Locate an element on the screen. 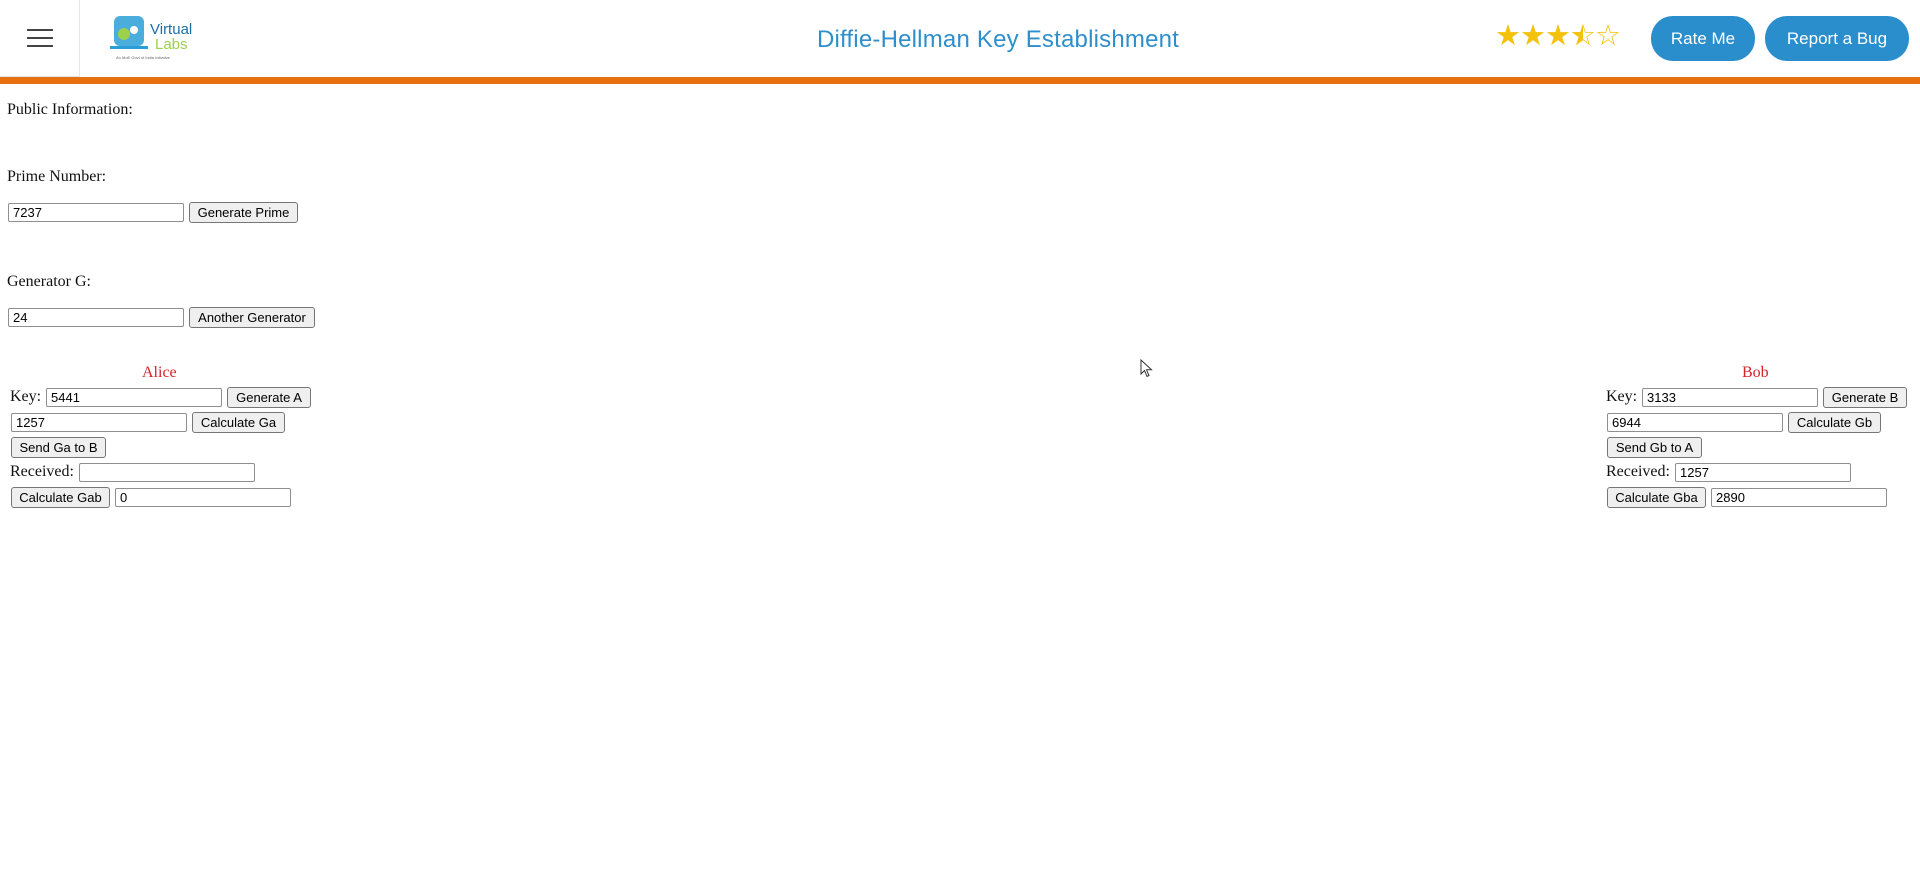 This screenshot has width=1920, height=892. calculate-ga-button: Calculate Ga is located at coordinates (238, 422).